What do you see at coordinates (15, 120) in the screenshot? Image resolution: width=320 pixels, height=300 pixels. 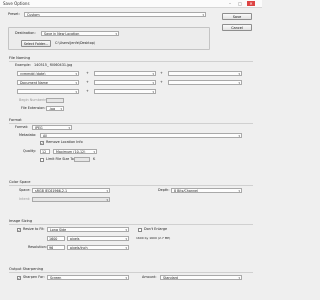 I see `format-title: Format` at bounding box center [15, 120].